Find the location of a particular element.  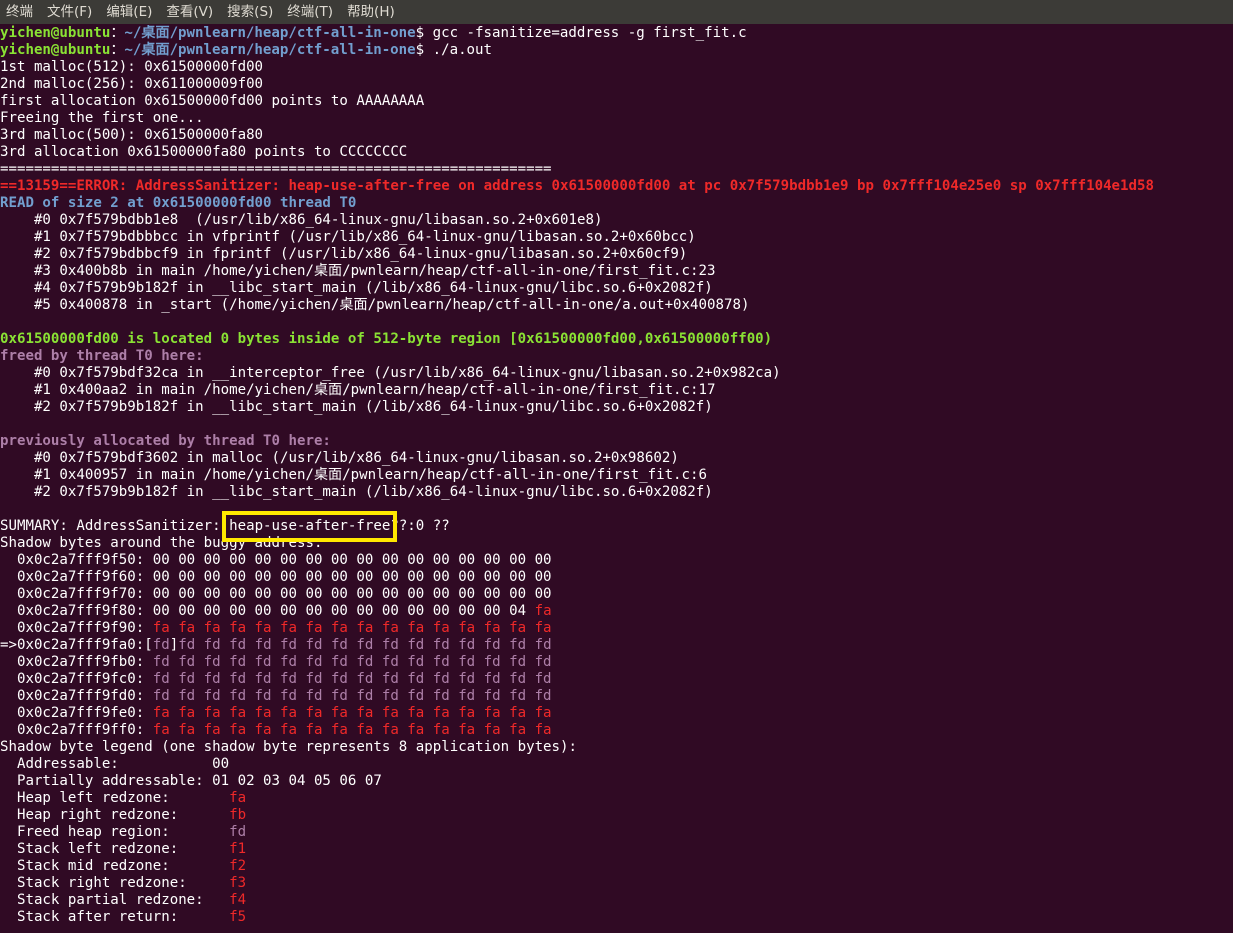

terminal-text: 0x0c2a7fff9fb0: is located at coordinates (76, 662).